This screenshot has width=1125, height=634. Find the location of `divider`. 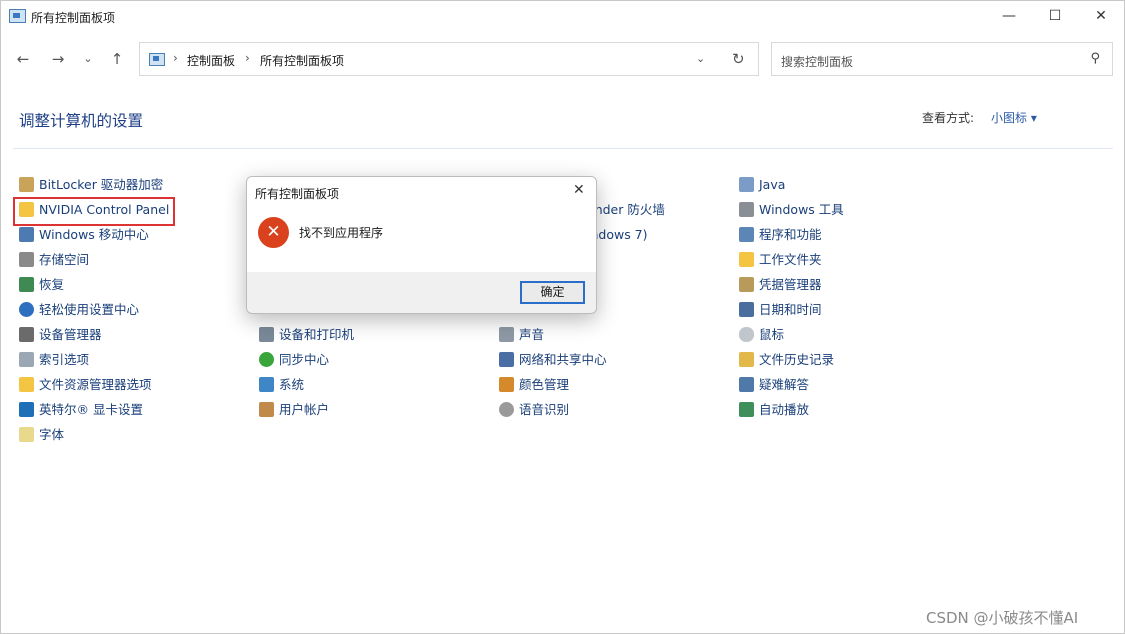

divider is located at coordinates (563, 148).